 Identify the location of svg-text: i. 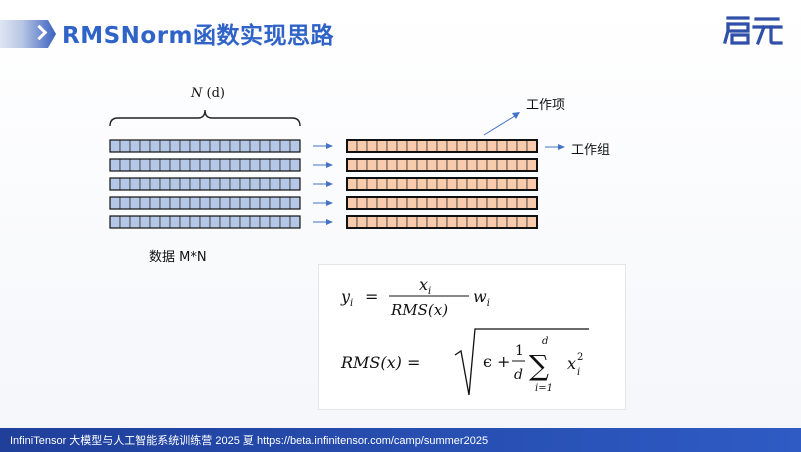
(578, 372).